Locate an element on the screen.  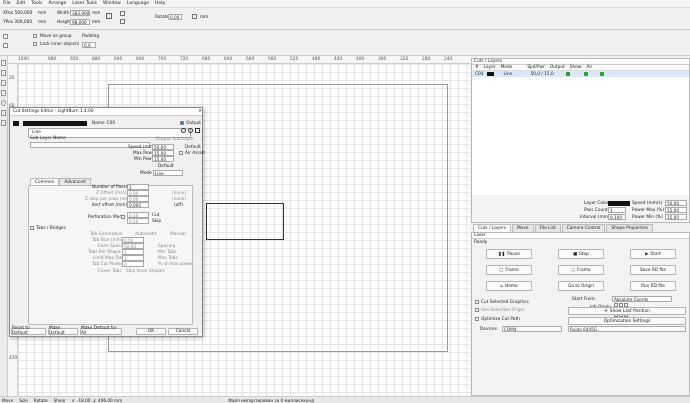
col-show: Show is located at coordinates (575, 67).